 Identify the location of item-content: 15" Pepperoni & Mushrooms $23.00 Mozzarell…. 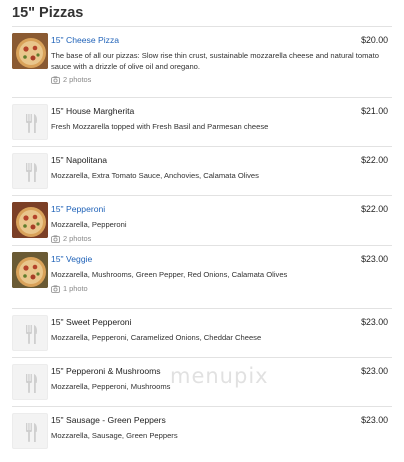
(221, 385).